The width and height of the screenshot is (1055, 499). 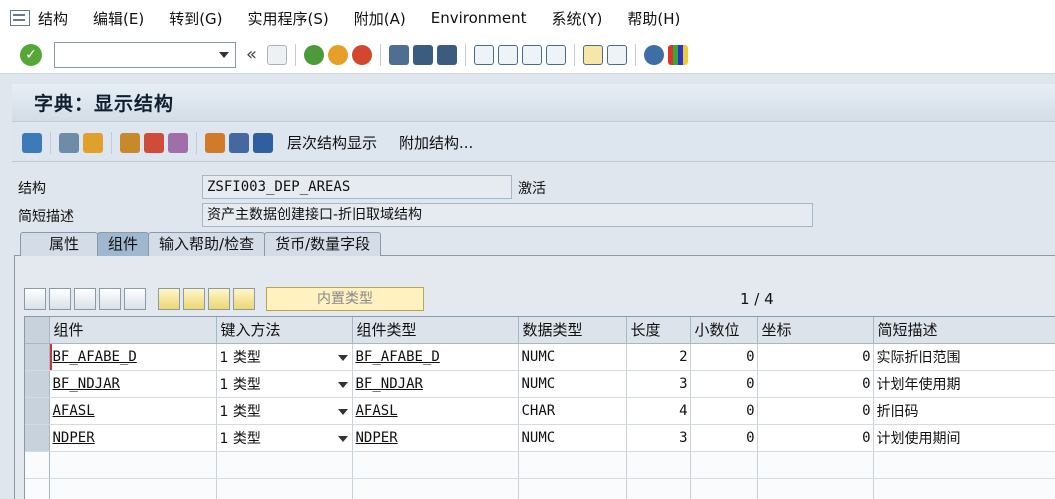 What do you see at coordinates (263, 142) in the screenshot?
I see `info-icon` at bounding box center [263, 142].